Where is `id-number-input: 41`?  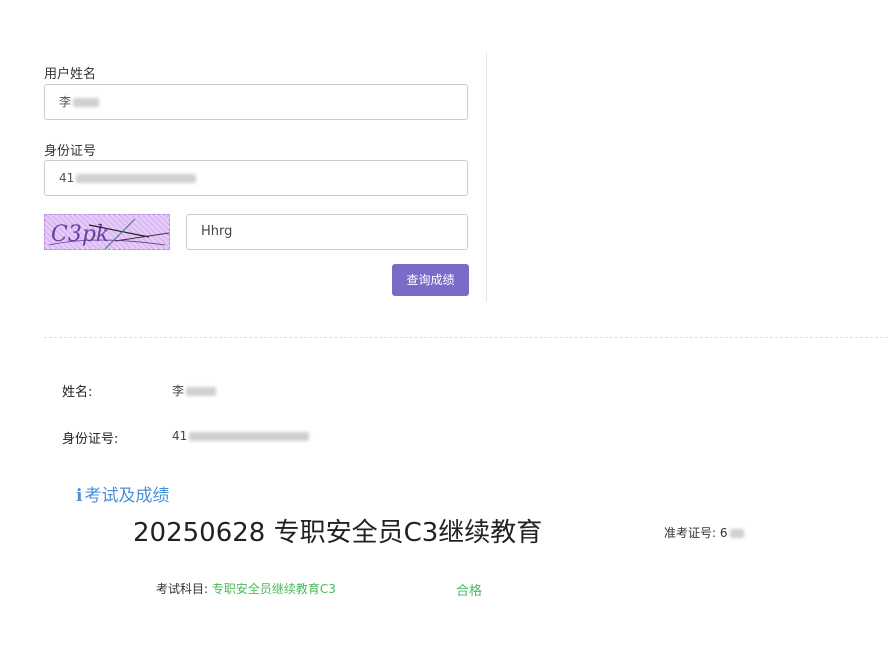
id-number-input: 41 is located at coordinates (256, 178).